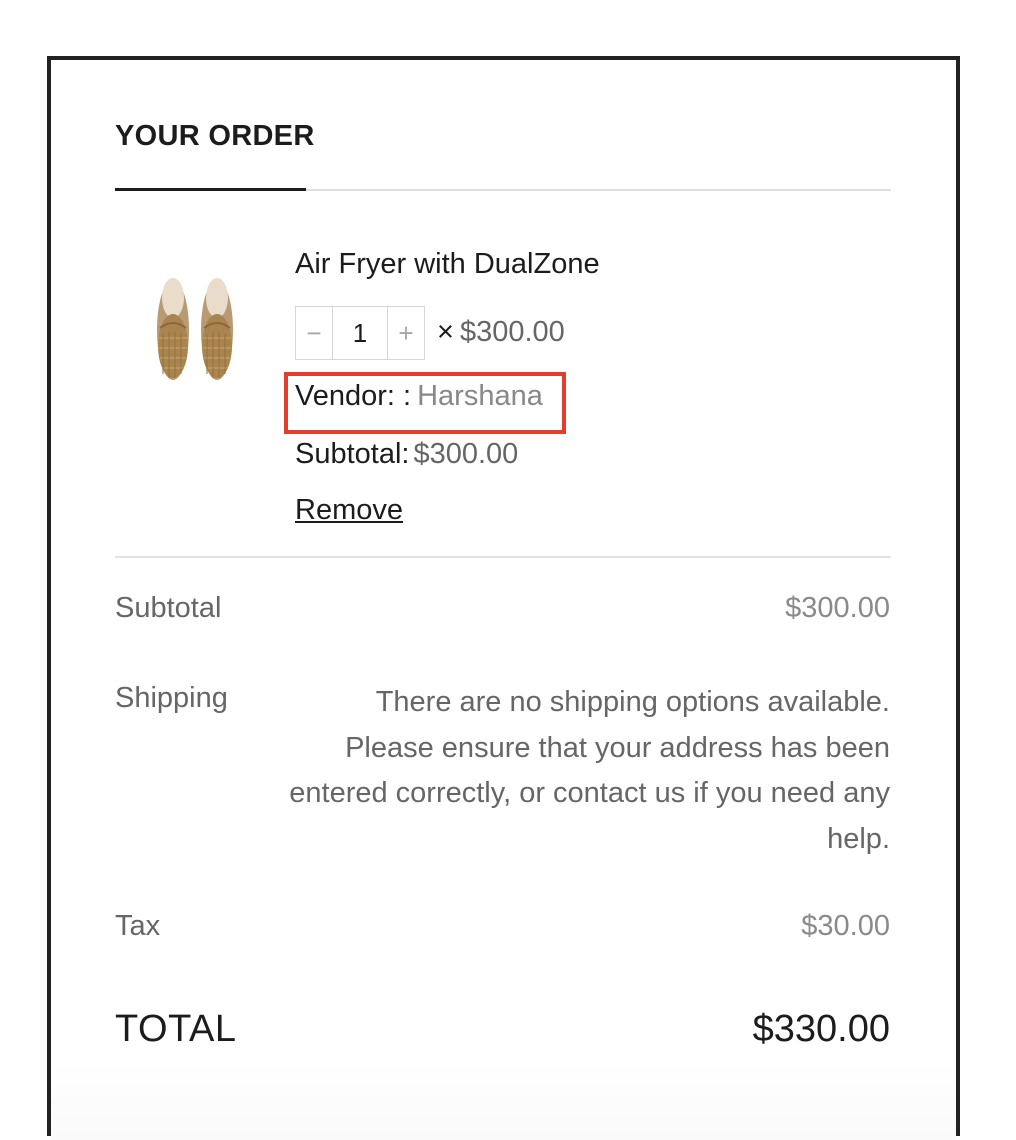 The height and width of the screenshot is (1140, 1016). What do you see at coordinates (196, 328) in the screenshot?
I see `product-thumbnail-image` at bounding box center [196, 328].